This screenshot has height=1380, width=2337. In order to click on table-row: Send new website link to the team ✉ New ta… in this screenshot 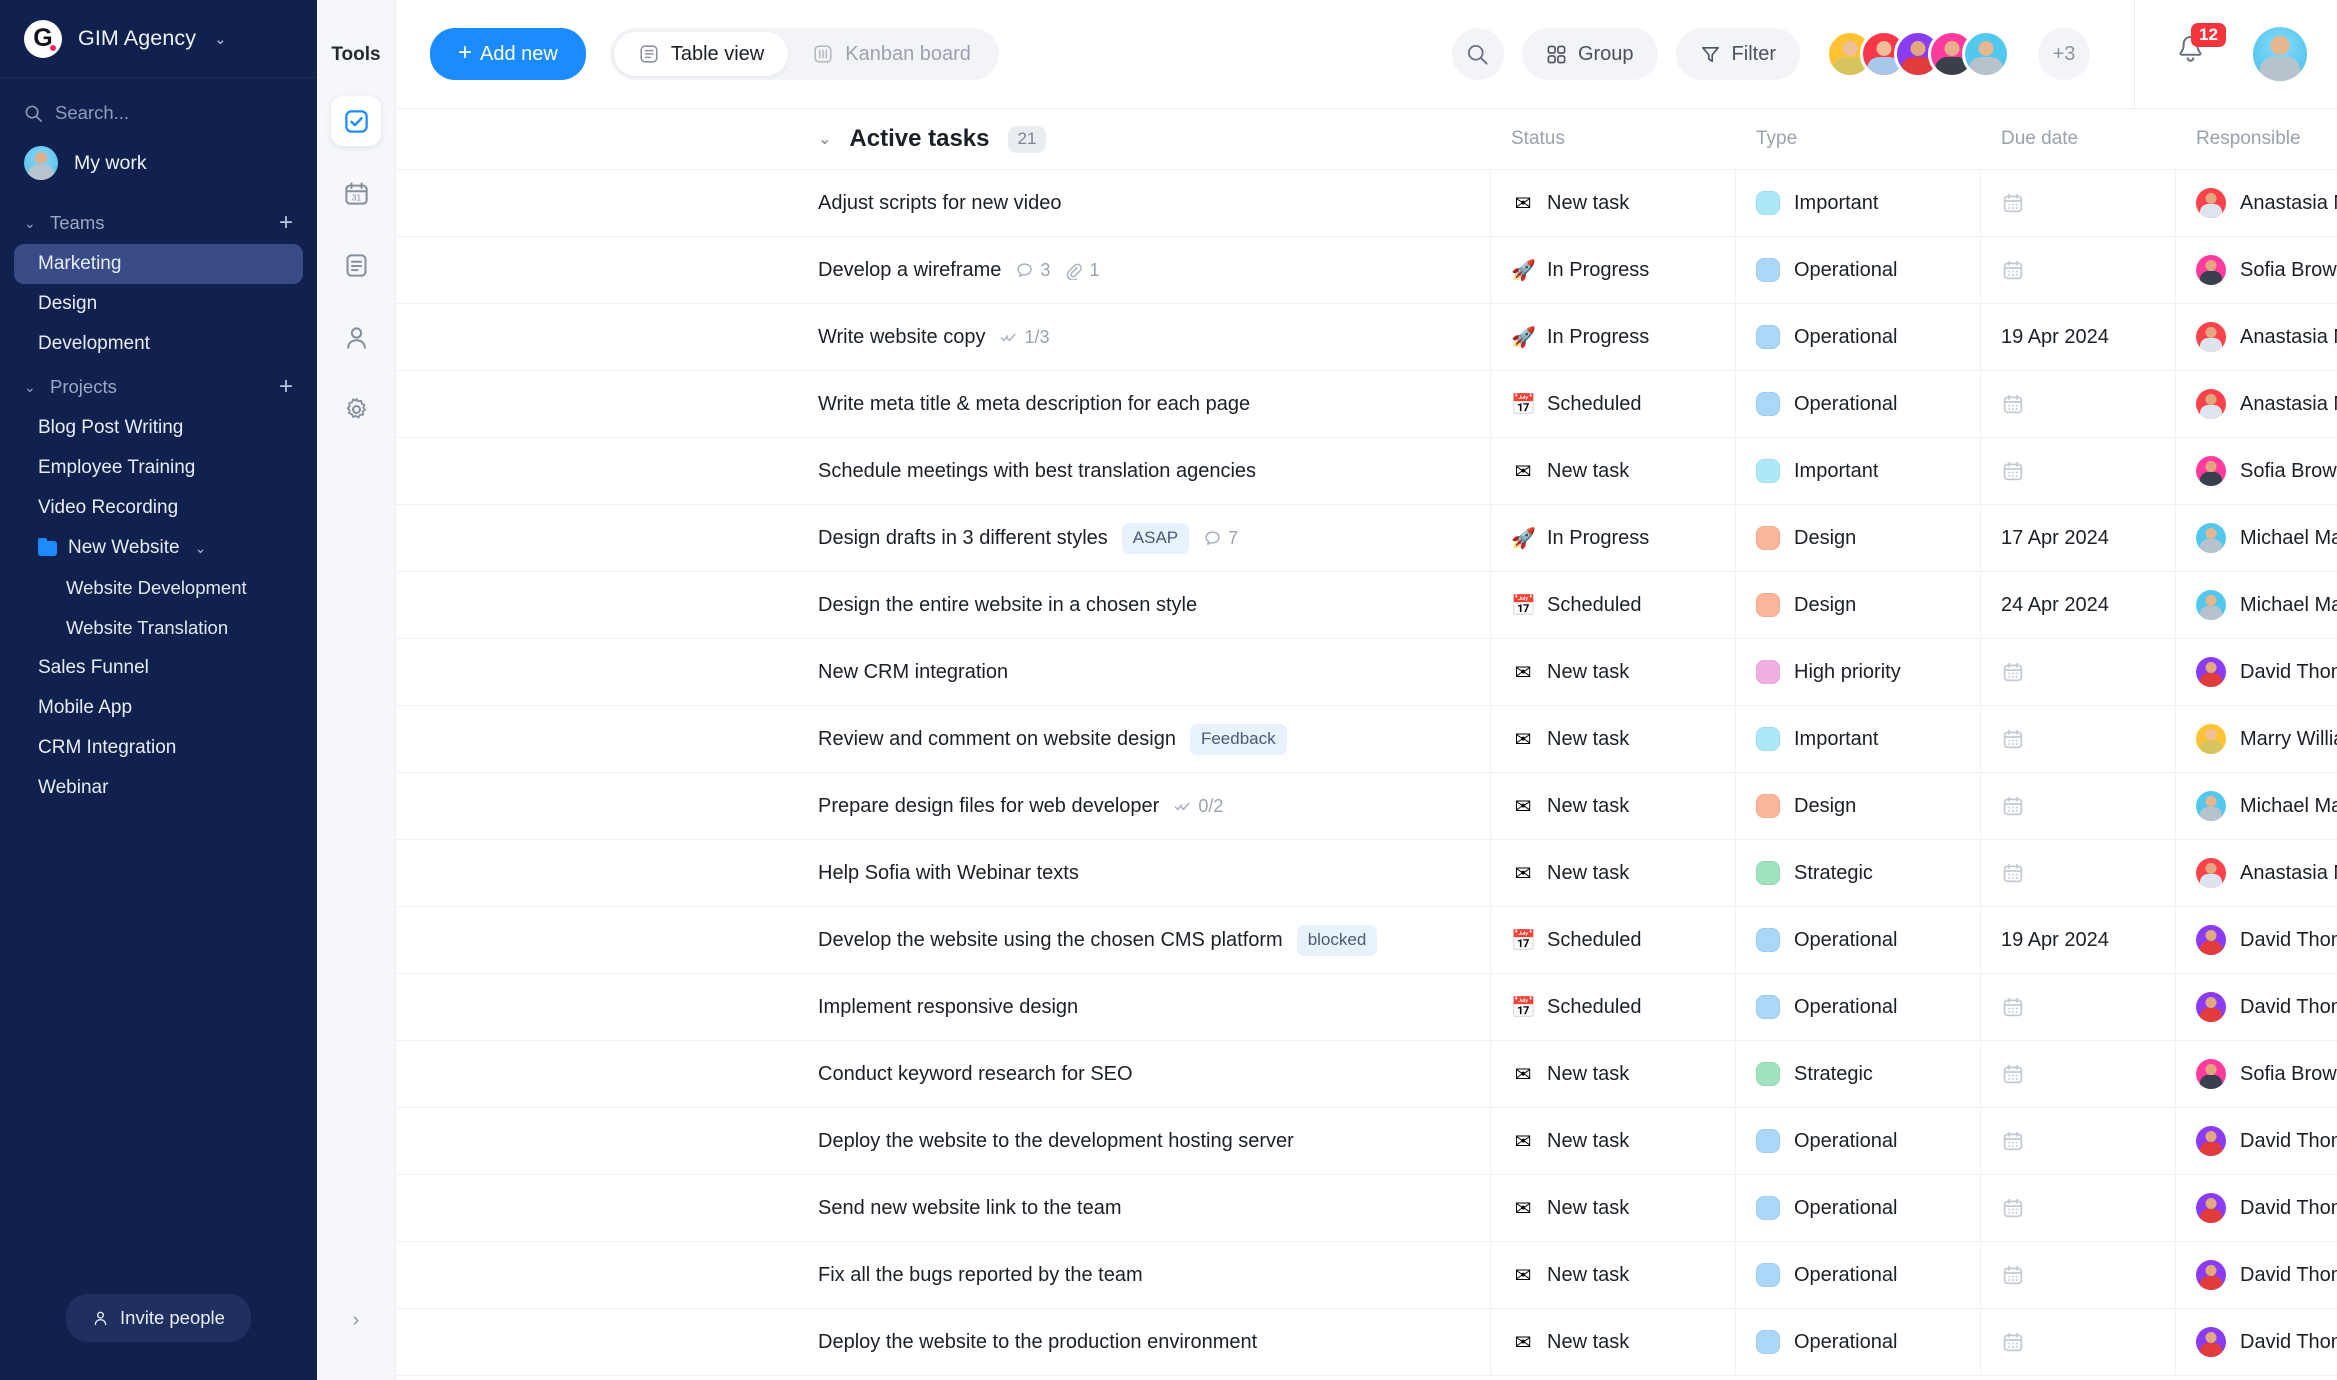, I will do `click(1366, 1208)`.